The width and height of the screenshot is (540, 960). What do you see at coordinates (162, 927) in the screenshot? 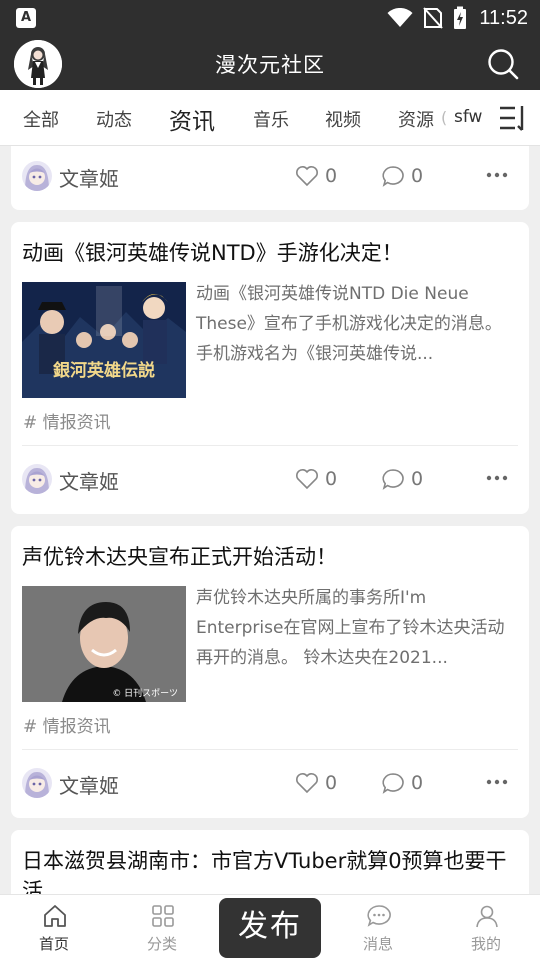
I see `nav-category: 分类` at bounding box center [162, 927].